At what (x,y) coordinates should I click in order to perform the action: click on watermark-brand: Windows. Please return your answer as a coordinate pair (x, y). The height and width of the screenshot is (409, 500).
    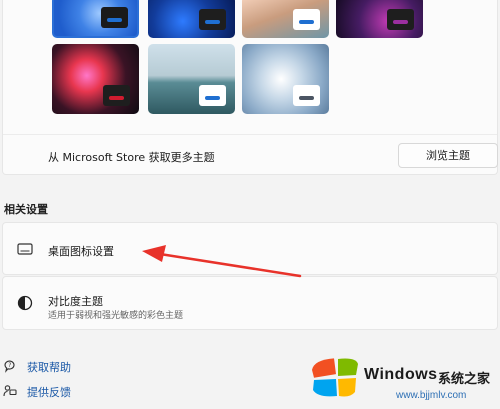
    Looking at the image, I should click on (401, 374).